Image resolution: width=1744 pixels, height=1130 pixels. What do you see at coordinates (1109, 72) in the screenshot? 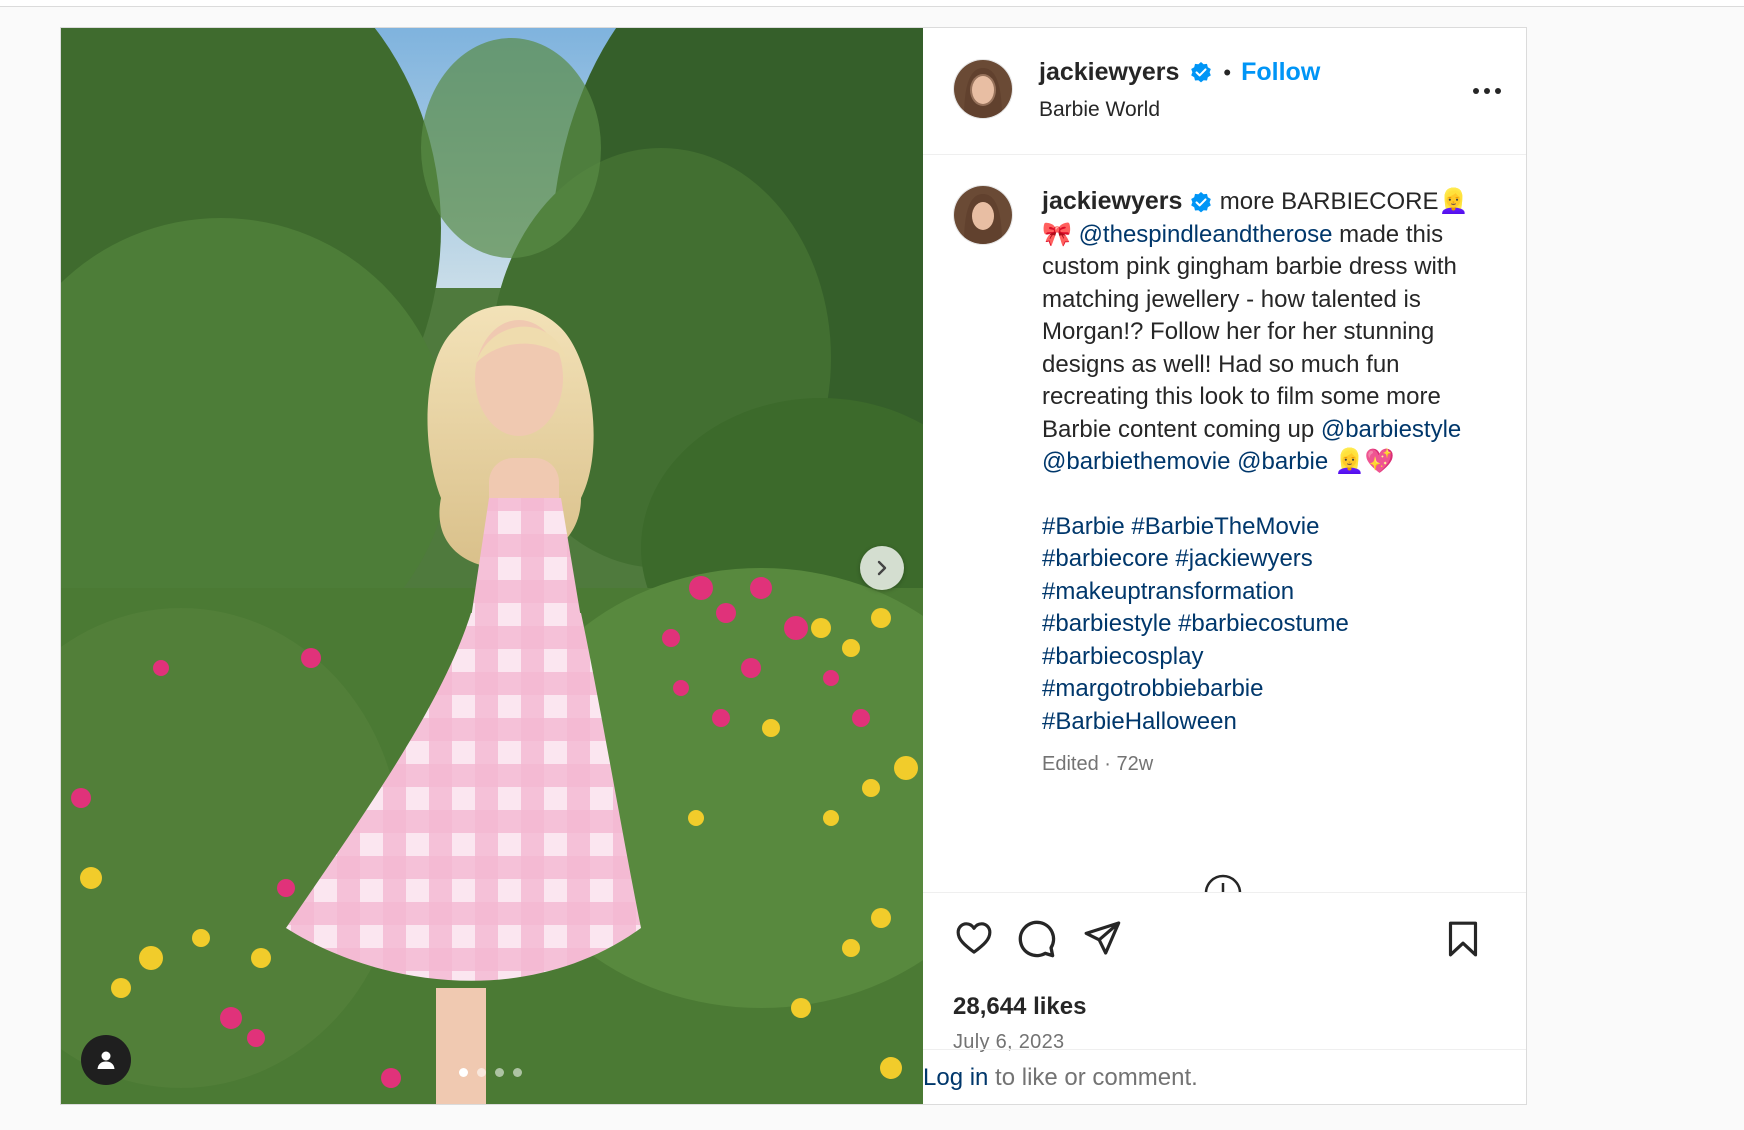
I see `header-username: jackiewyers` at bounding box center [1109, 72].